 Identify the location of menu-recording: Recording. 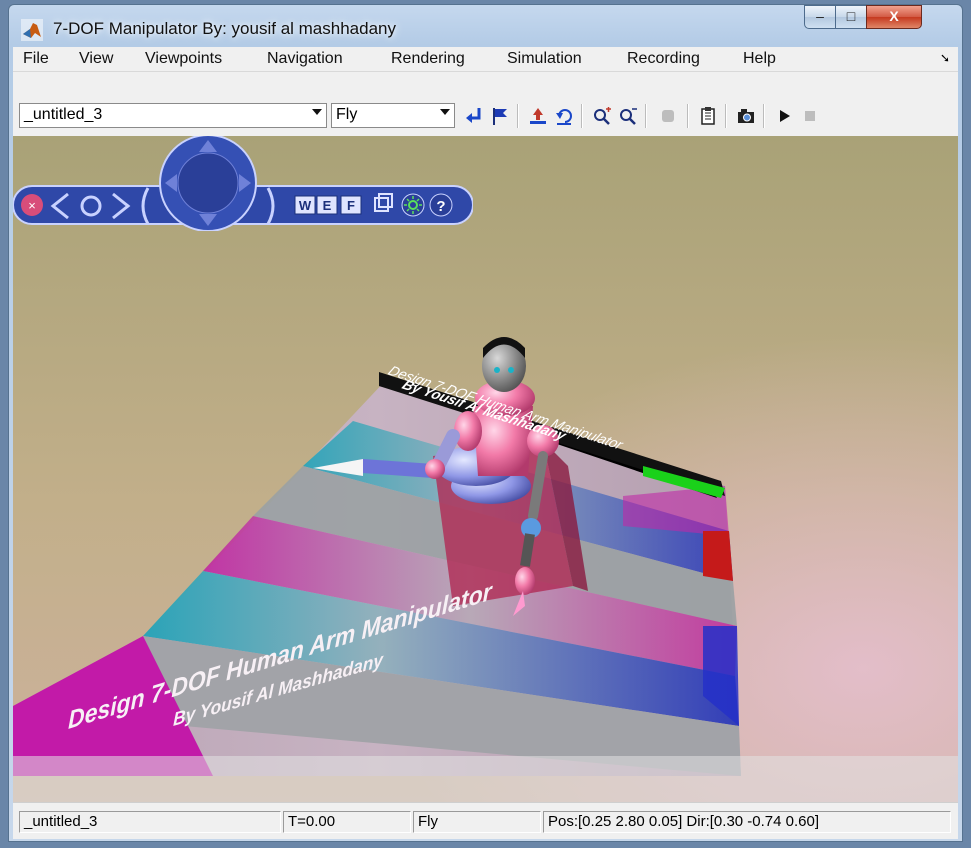
(663, 59).